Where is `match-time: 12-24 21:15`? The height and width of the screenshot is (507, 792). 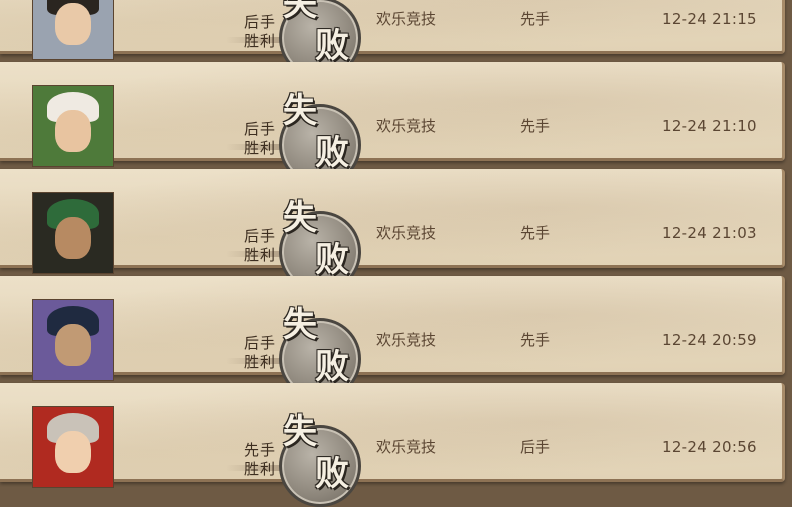 match-time: 12-24 21:15 is located at coordinates (709, 19).